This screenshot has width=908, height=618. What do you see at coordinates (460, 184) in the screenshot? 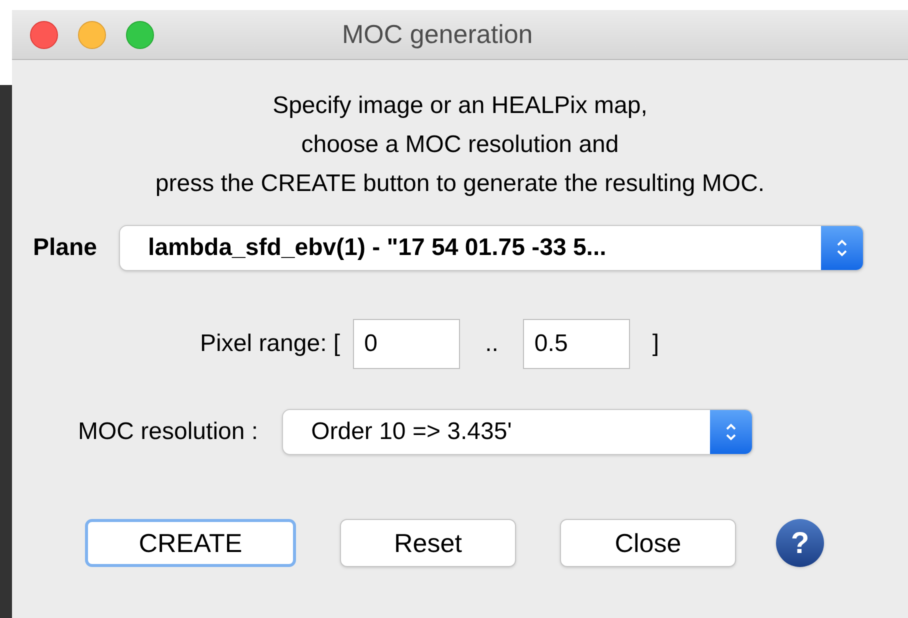
I see `instruction-text: press the CREATE button to generate the resulting MOC.` at bounding box center [460, 184].